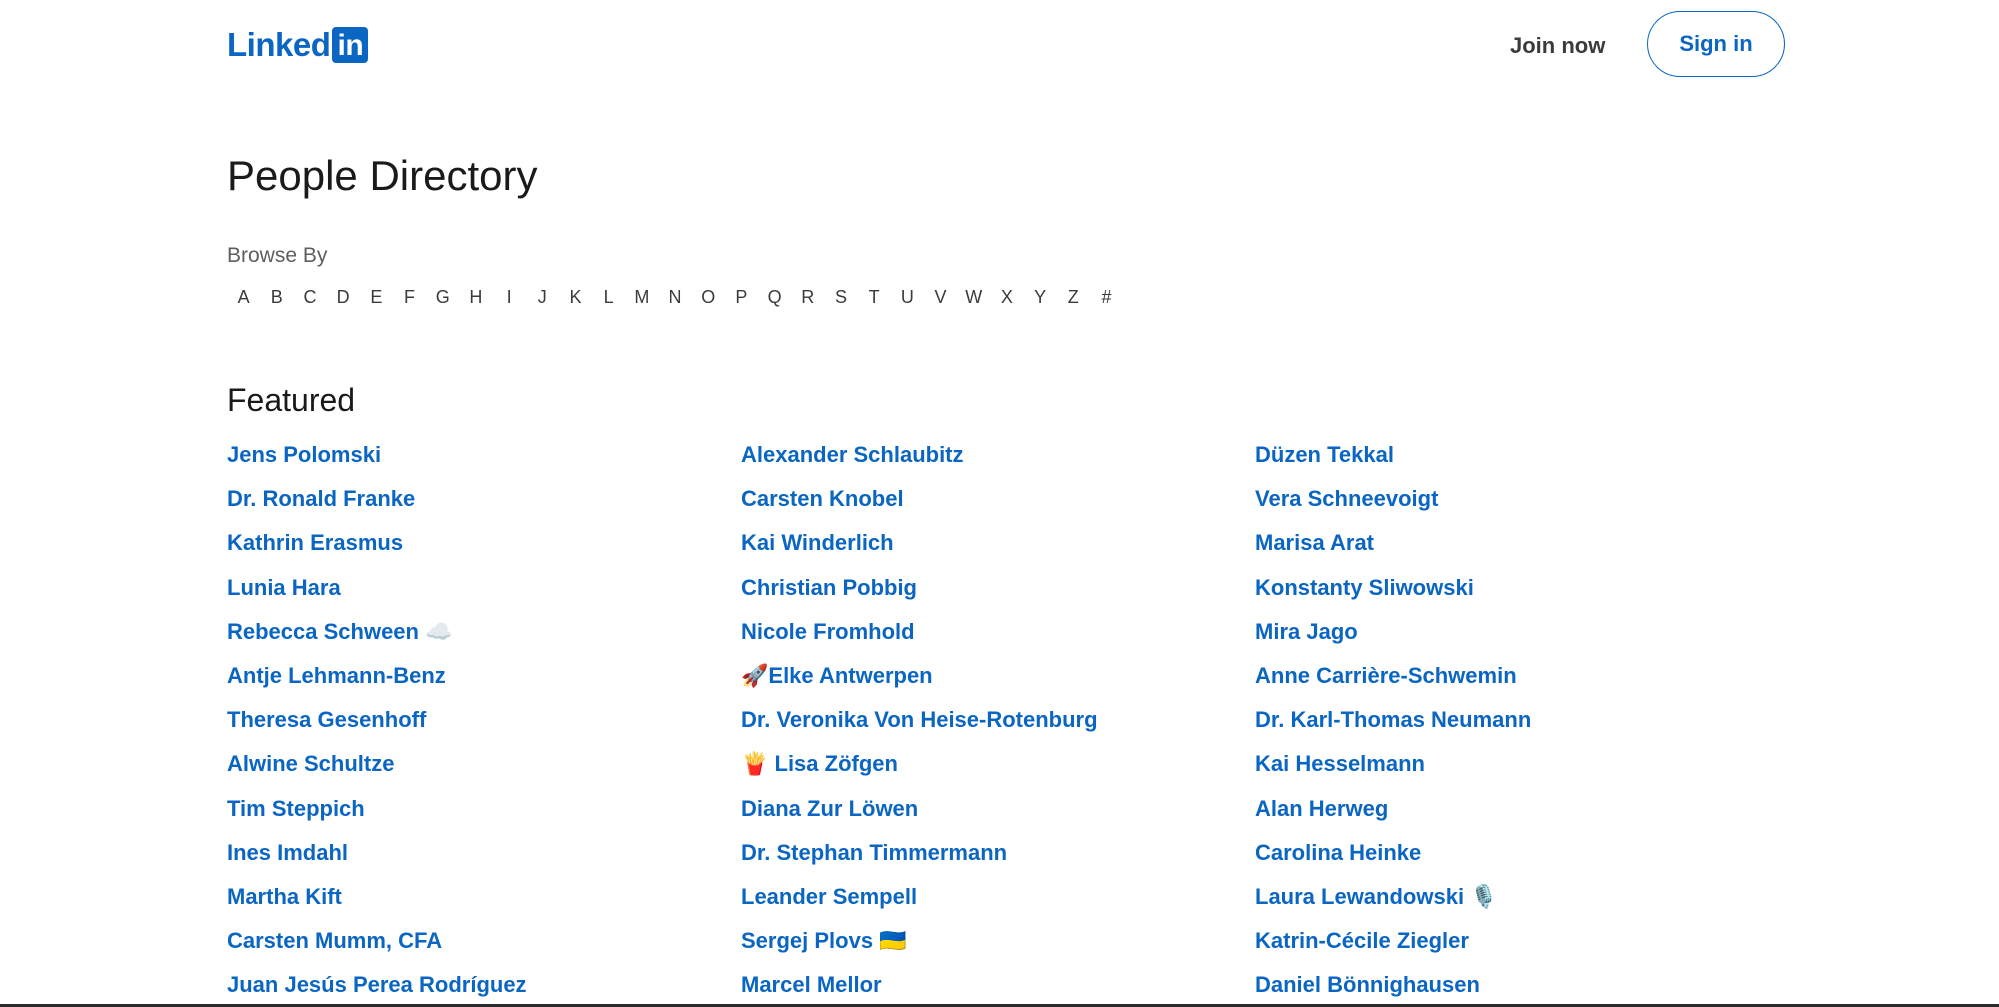  What do you see at coordinates (907, 297) in the screenshot?
I see `letter-link-u: U` at bounding box center [907, 297].